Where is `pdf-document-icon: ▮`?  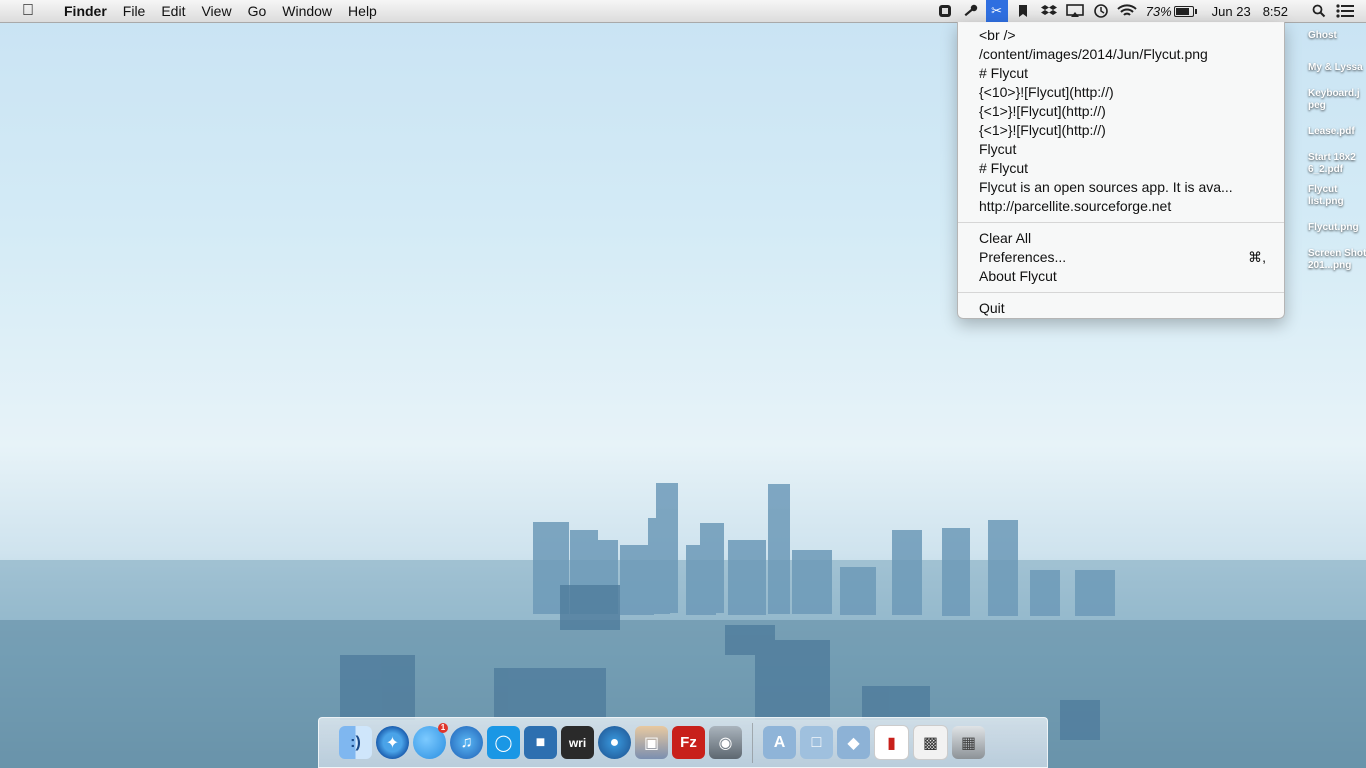 pdf-document-icon: ▮ is located at coordinates (891, 742).